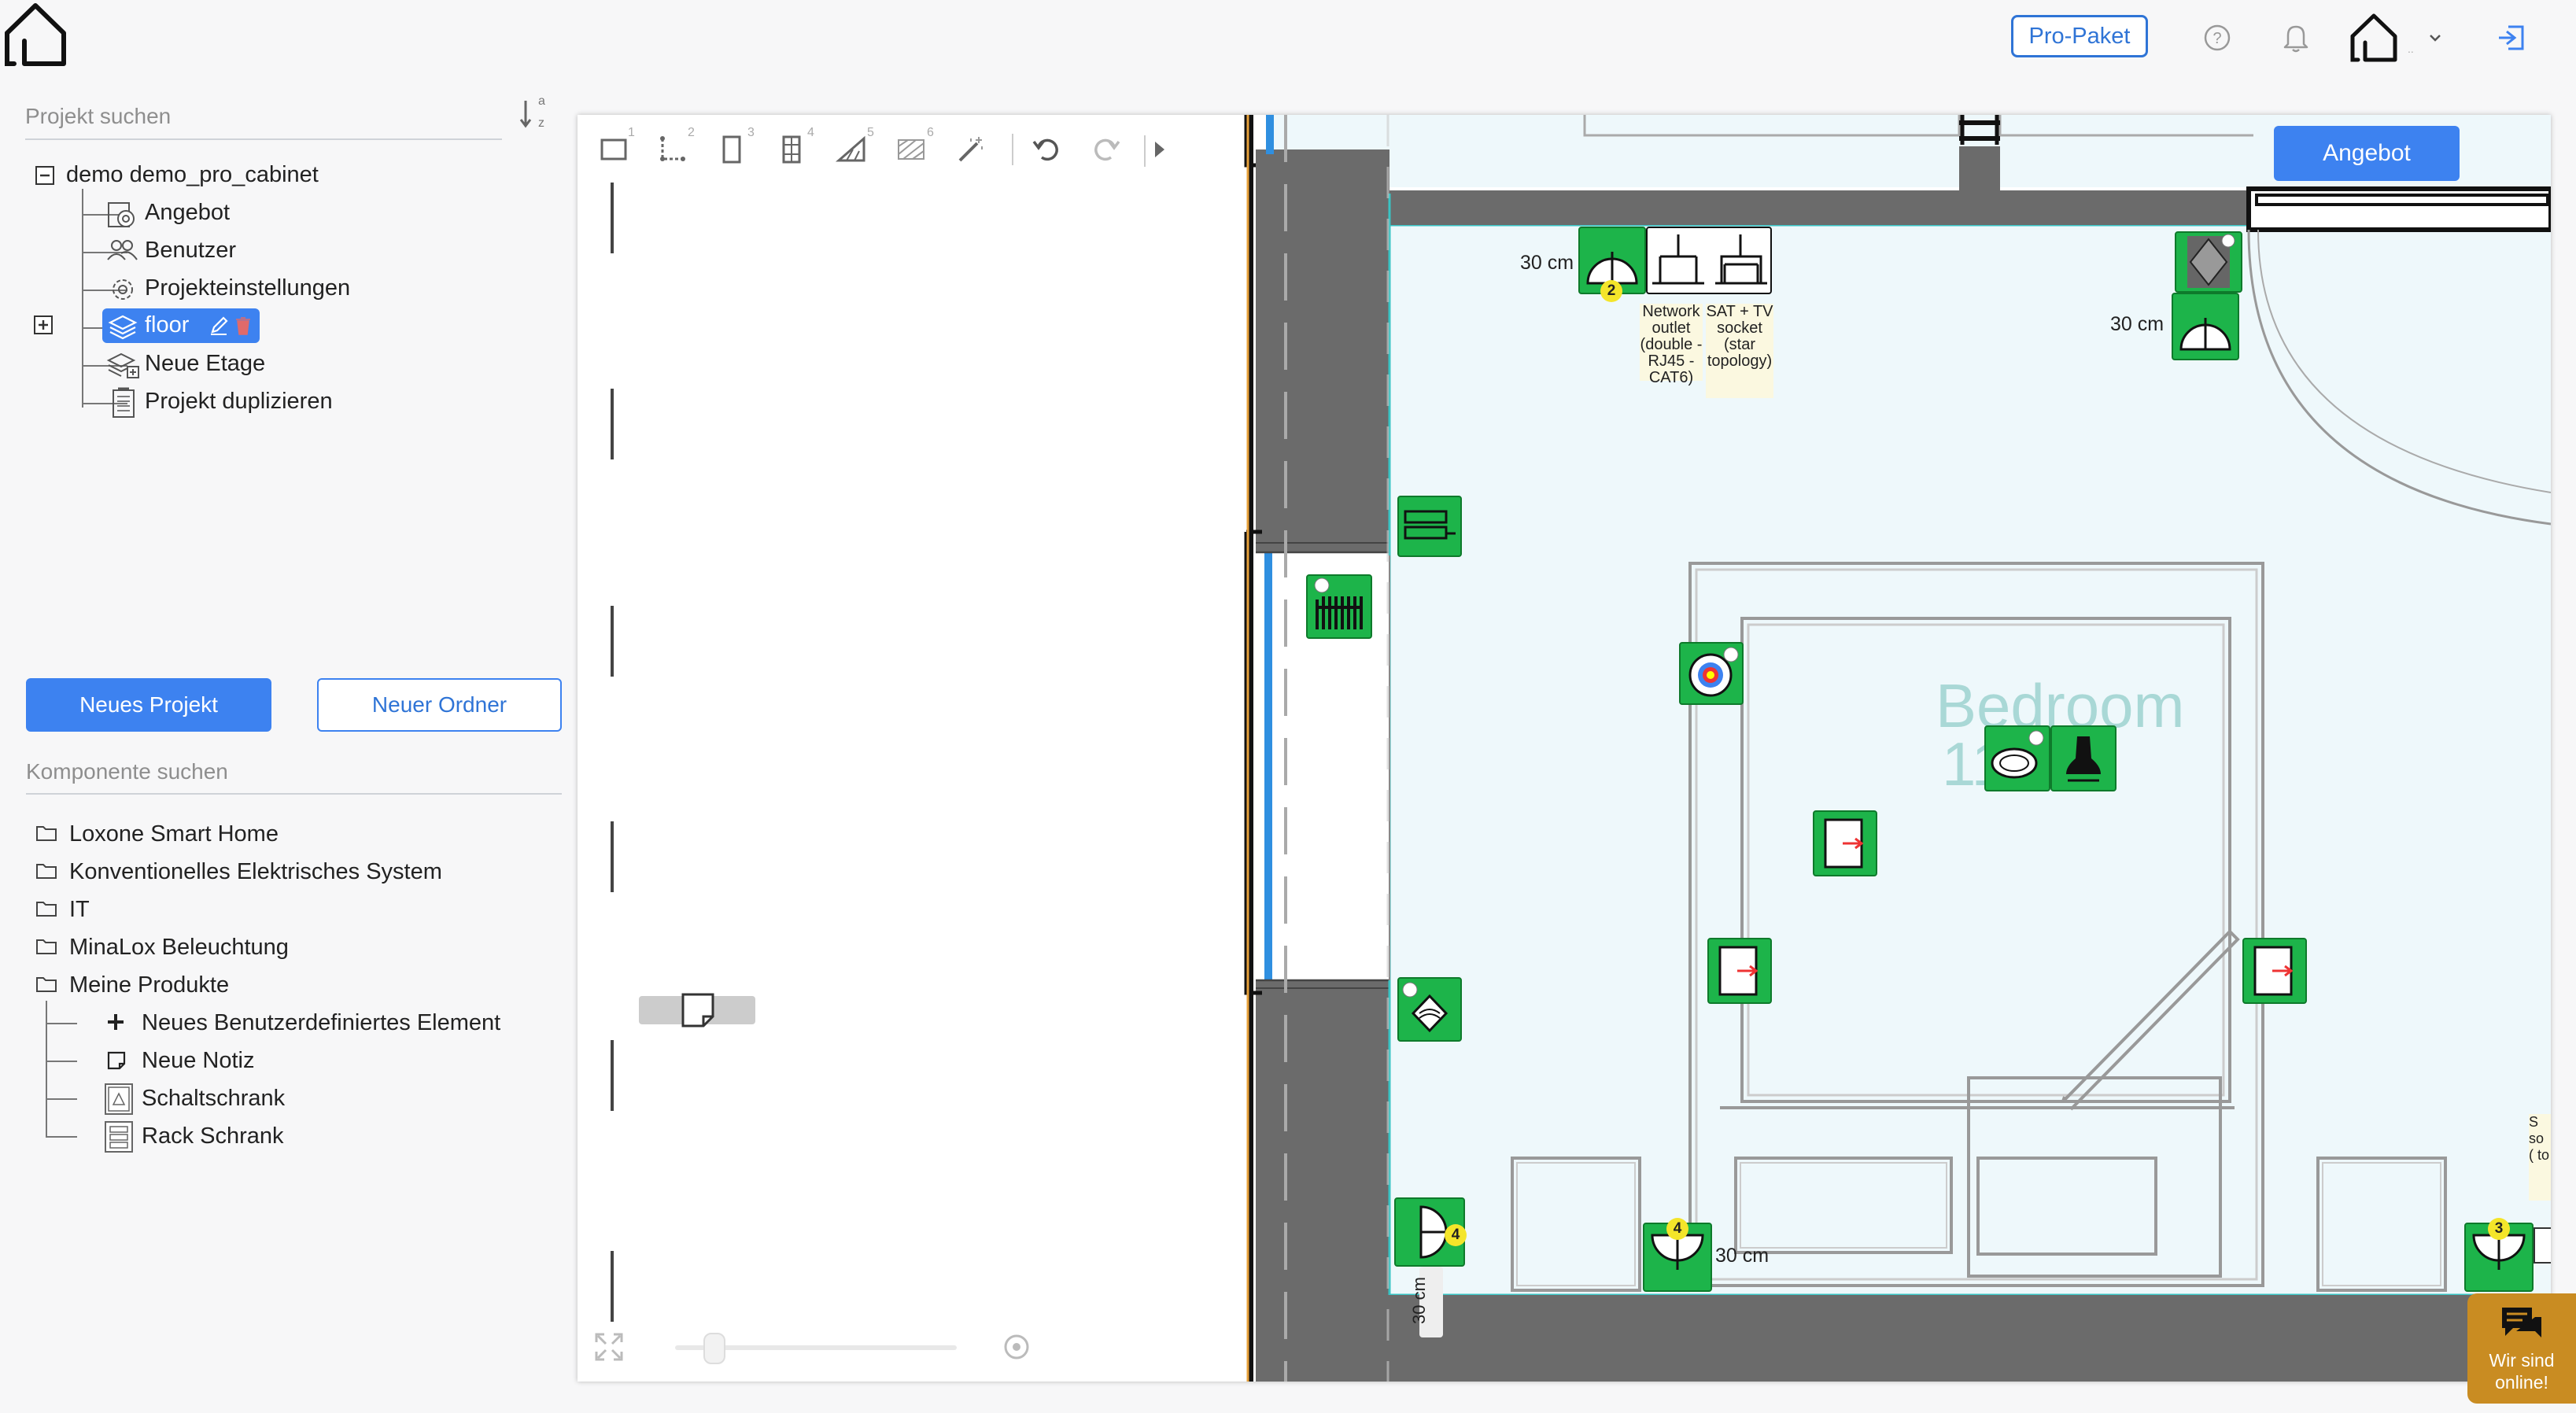 This screenshot has height=1413, width=2576. Describe the element at coordinates (1671, 345) in the screenshot. I see `network-outlet-note: Network outlet (double - RJ45 - CAT6)` at that location.